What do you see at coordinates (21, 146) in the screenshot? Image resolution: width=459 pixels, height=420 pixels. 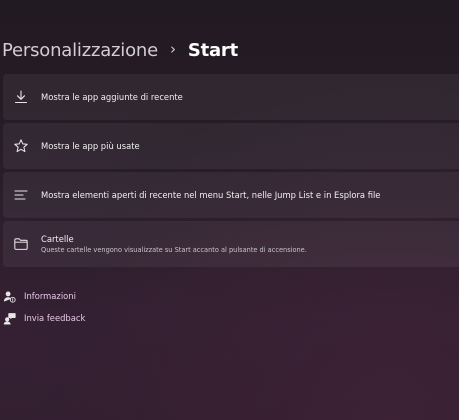 I see `star-icon` at bounding box center [21, 146].